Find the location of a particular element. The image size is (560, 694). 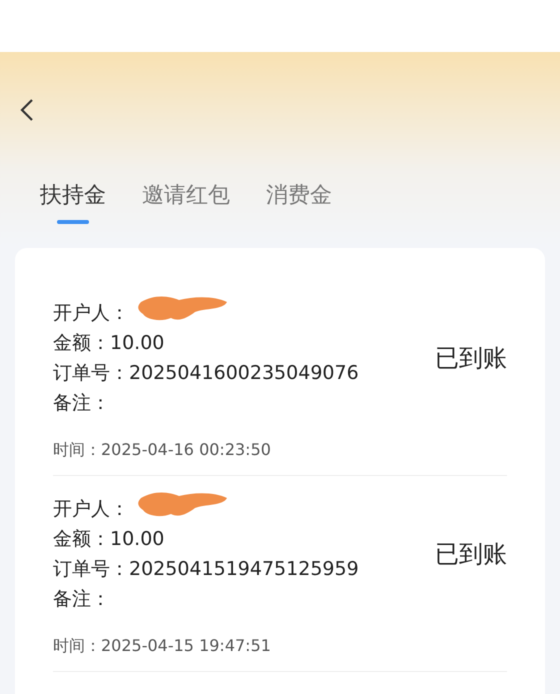

tab: 消费金 is located at coordinates (299, 205).